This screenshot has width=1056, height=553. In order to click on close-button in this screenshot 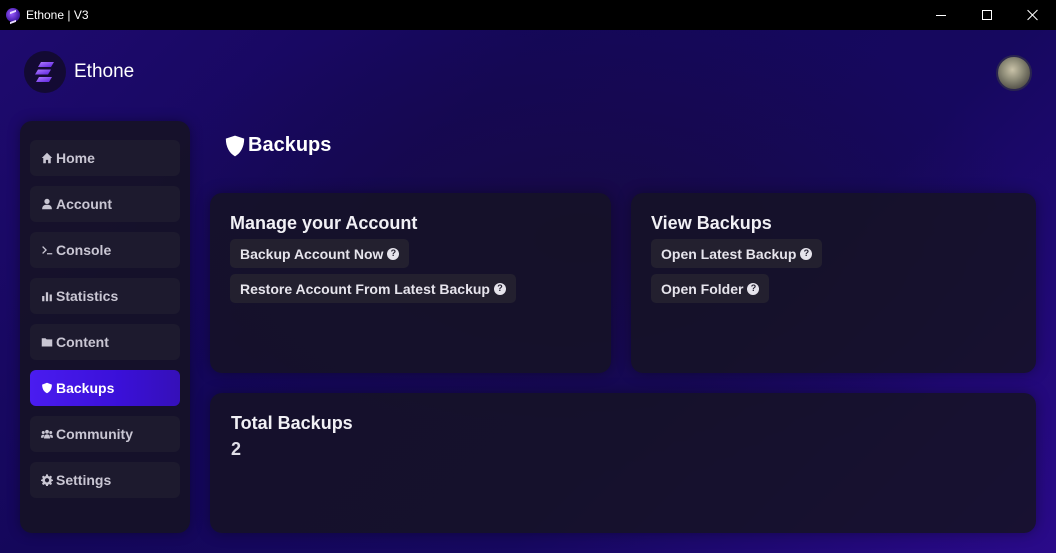, I will do `click(1033, 15)`.